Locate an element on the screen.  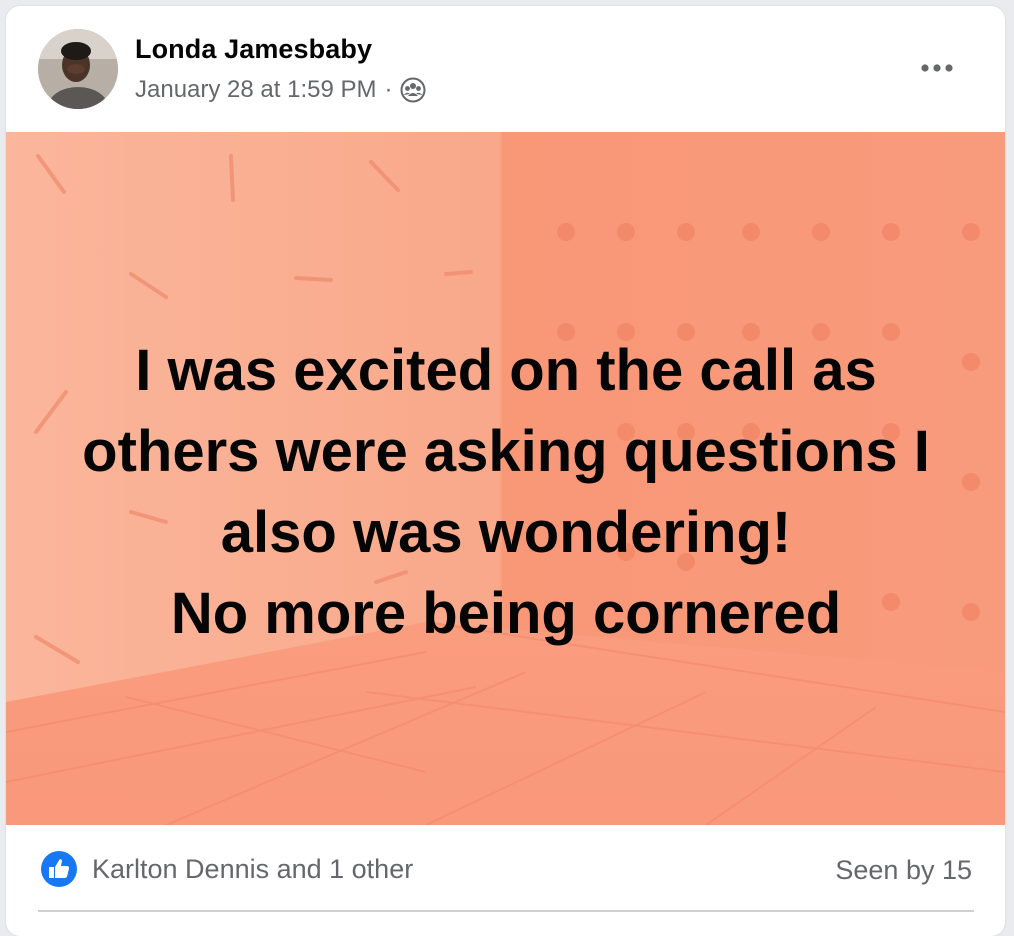
reactions-summary: Karlton Dennis and 1 other is located at coordinates (226, 869).